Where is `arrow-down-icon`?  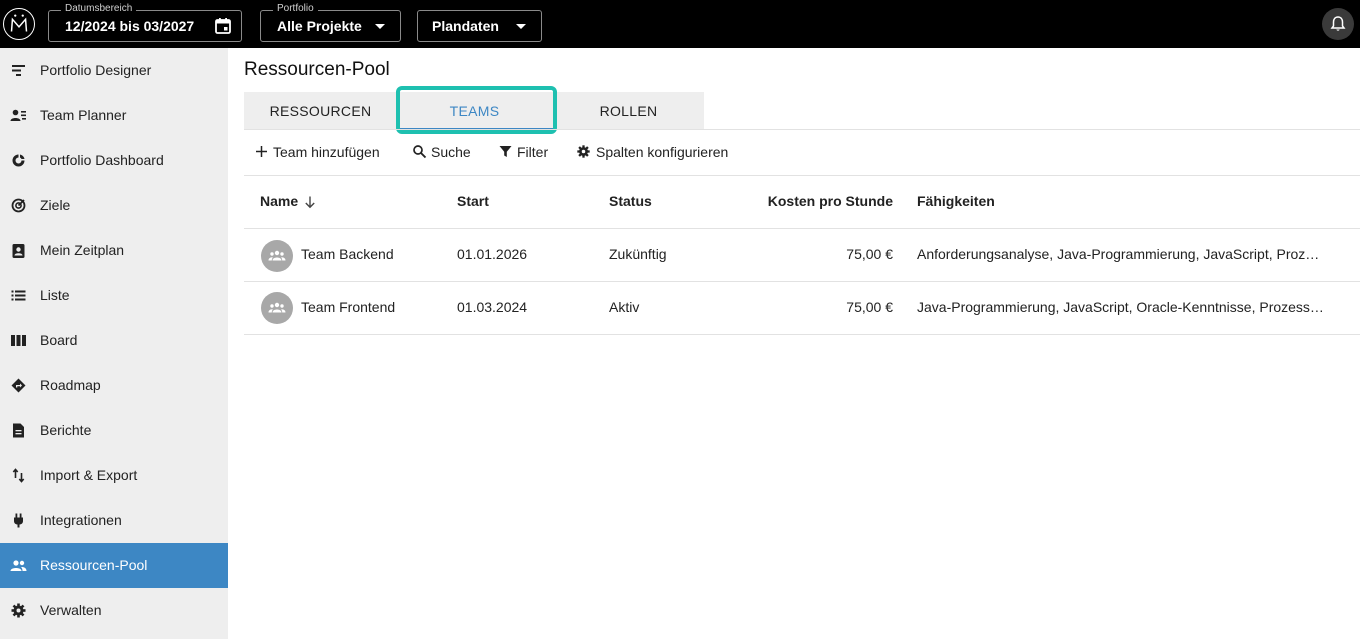
arrow-down-icon is located at coordinates (310, 202).